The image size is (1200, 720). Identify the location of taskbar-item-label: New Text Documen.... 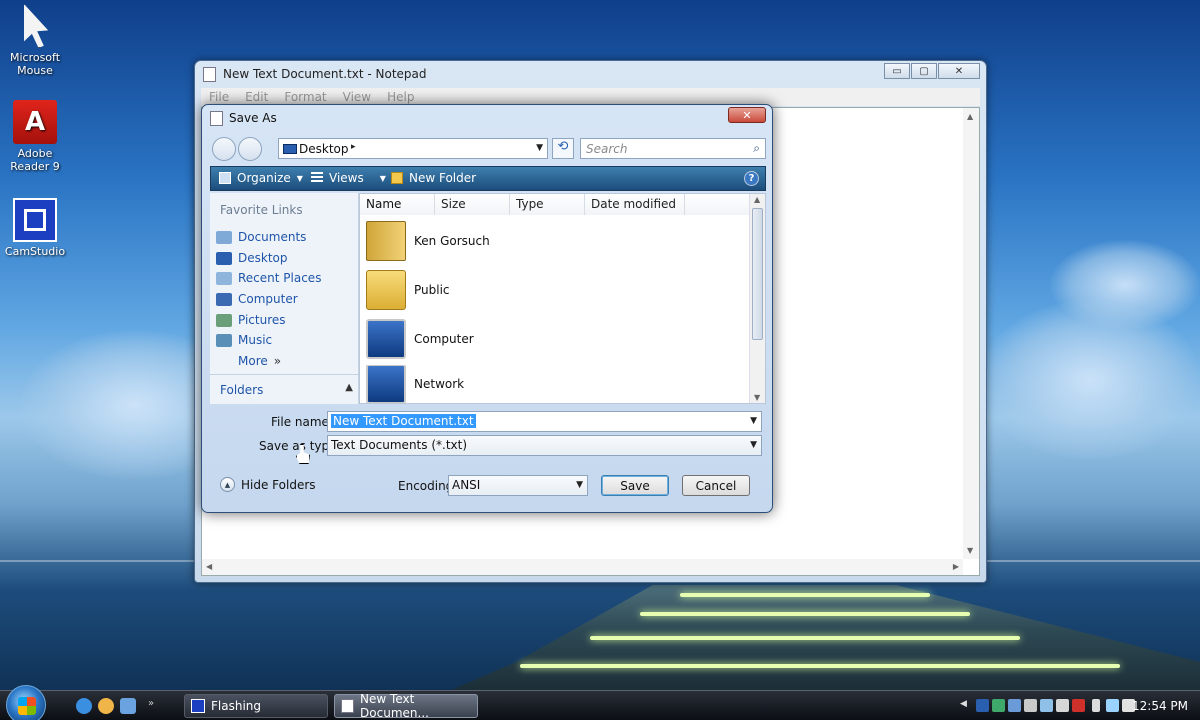
(394, 706).